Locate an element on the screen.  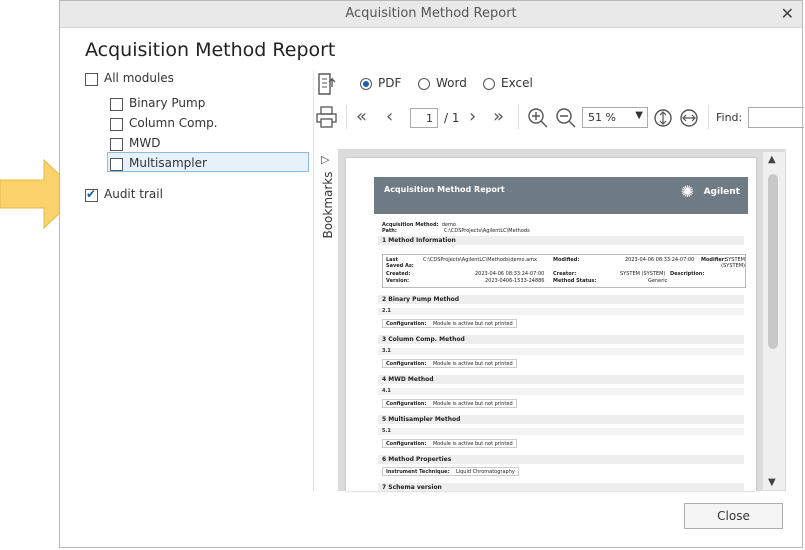
agilent-logo-icon: ✺ is located at coordinates (687, 191).